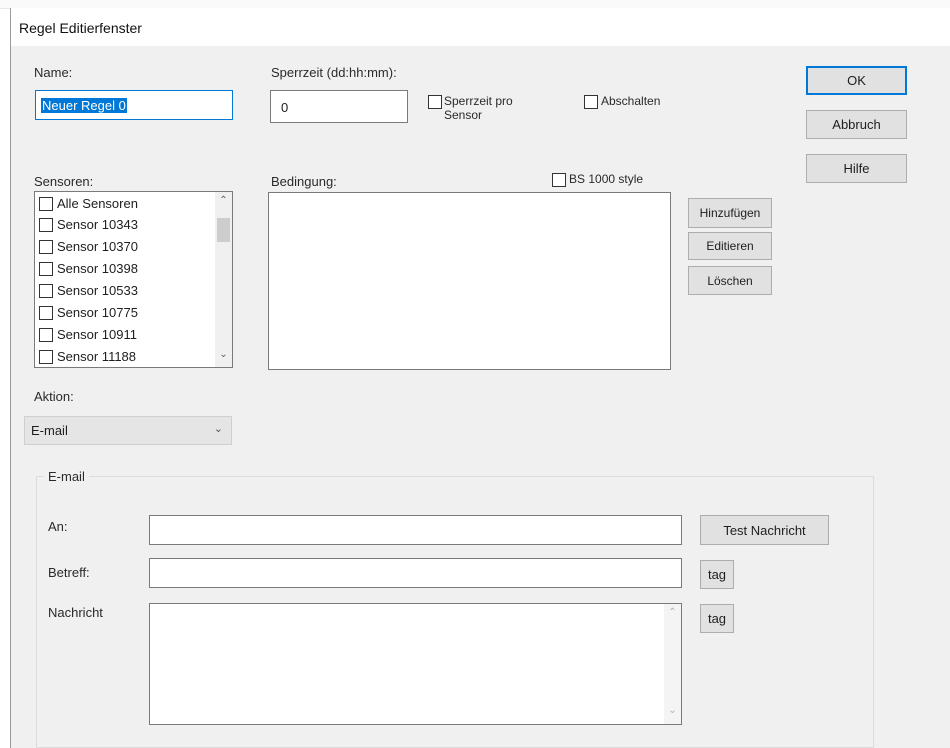 The width and height of the screenshot is (950, 748). I want to click on betreff-input, so click(415, 573).